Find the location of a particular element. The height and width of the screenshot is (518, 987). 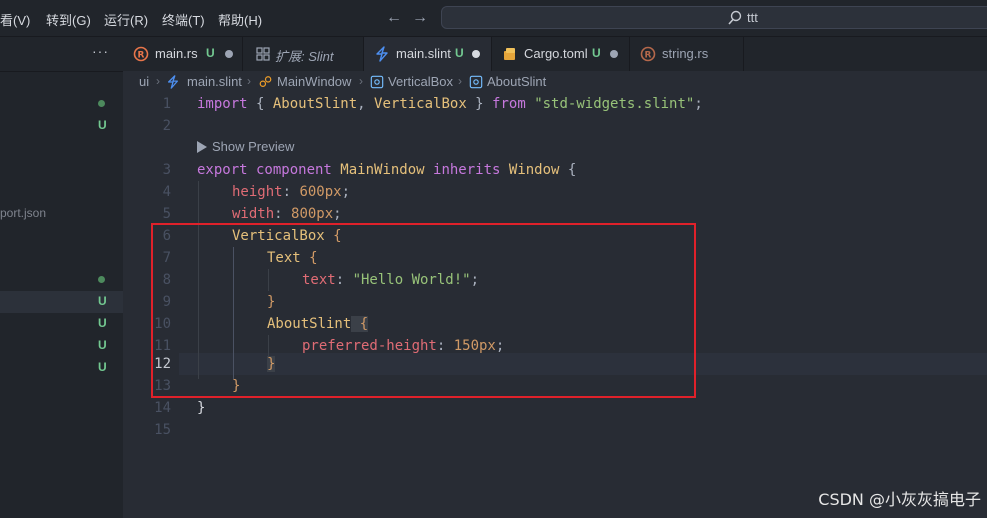

tab-label: main.rs is located at coordinates (176, 53).